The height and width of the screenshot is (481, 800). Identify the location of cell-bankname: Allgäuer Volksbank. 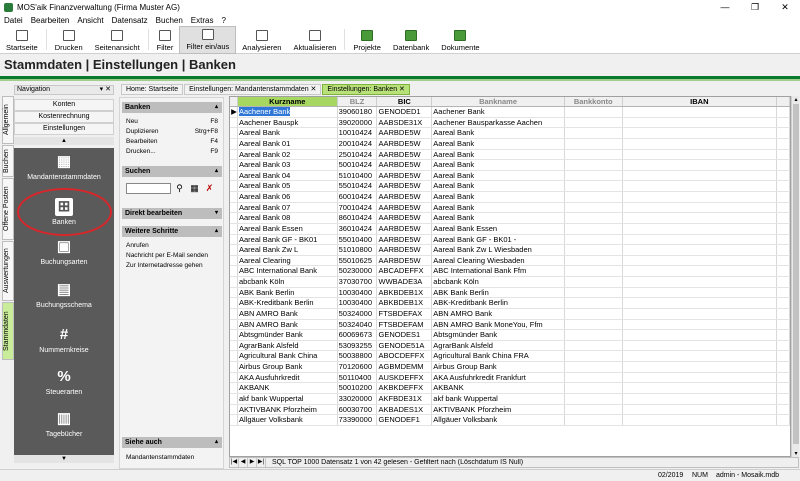
(498, 420).